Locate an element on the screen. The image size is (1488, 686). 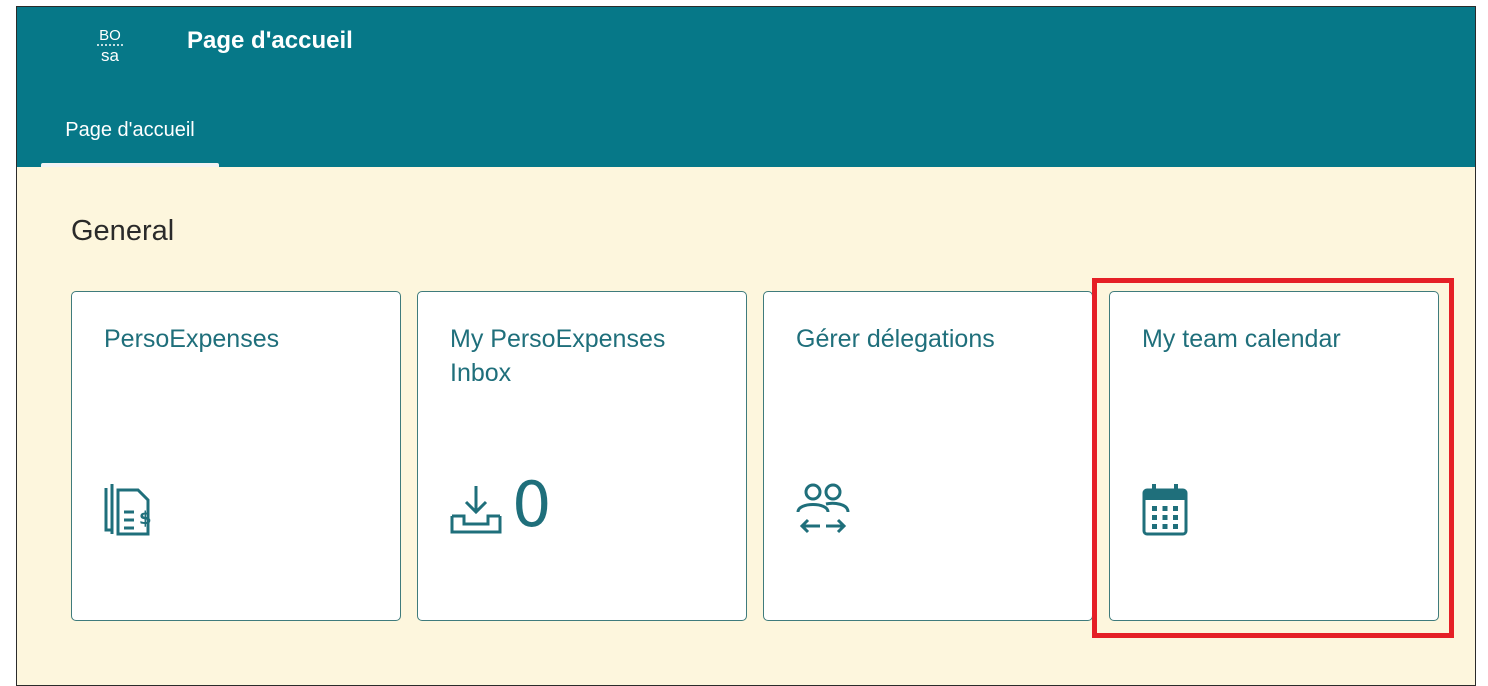
tile-perso-expenses: PersoExpenses $ is located at coordinates (236, 456).